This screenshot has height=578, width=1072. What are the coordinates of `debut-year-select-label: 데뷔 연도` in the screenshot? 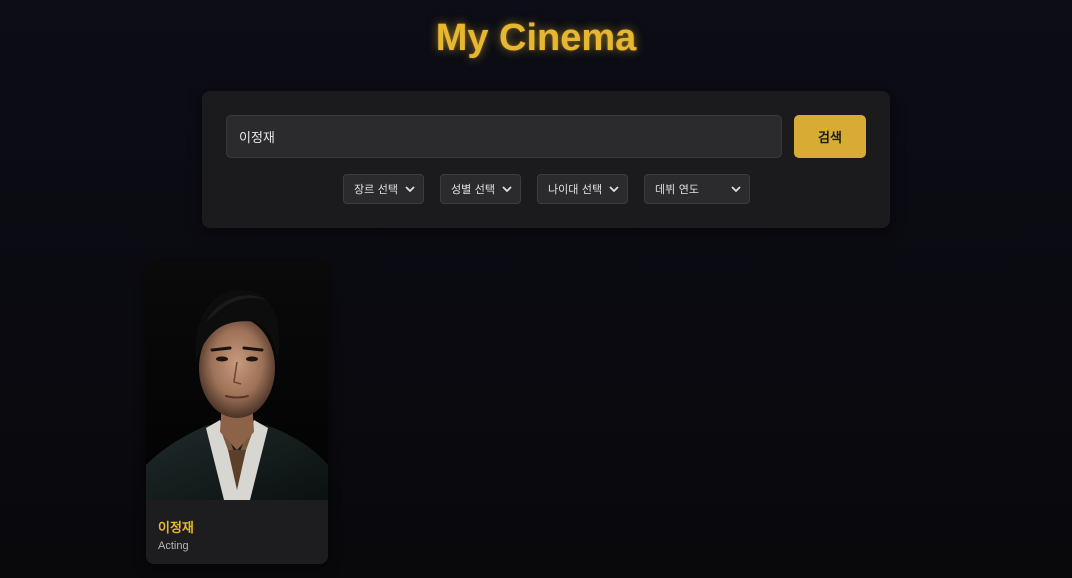 It's located at (677, 189).